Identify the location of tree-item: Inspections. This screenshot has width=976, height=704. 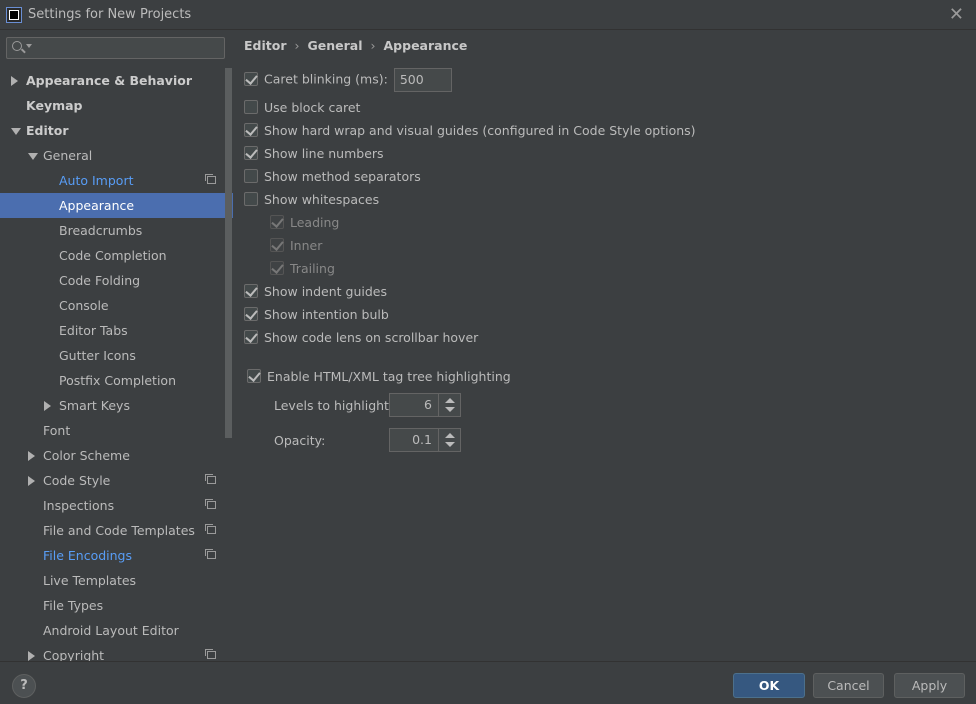
(116, 505).